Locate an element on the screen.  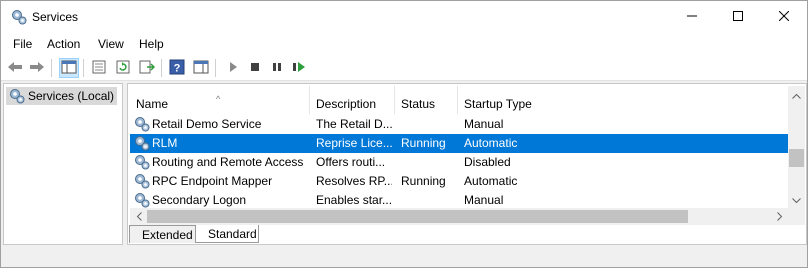
column-header-label: Name is located at coordinates (152, 104).